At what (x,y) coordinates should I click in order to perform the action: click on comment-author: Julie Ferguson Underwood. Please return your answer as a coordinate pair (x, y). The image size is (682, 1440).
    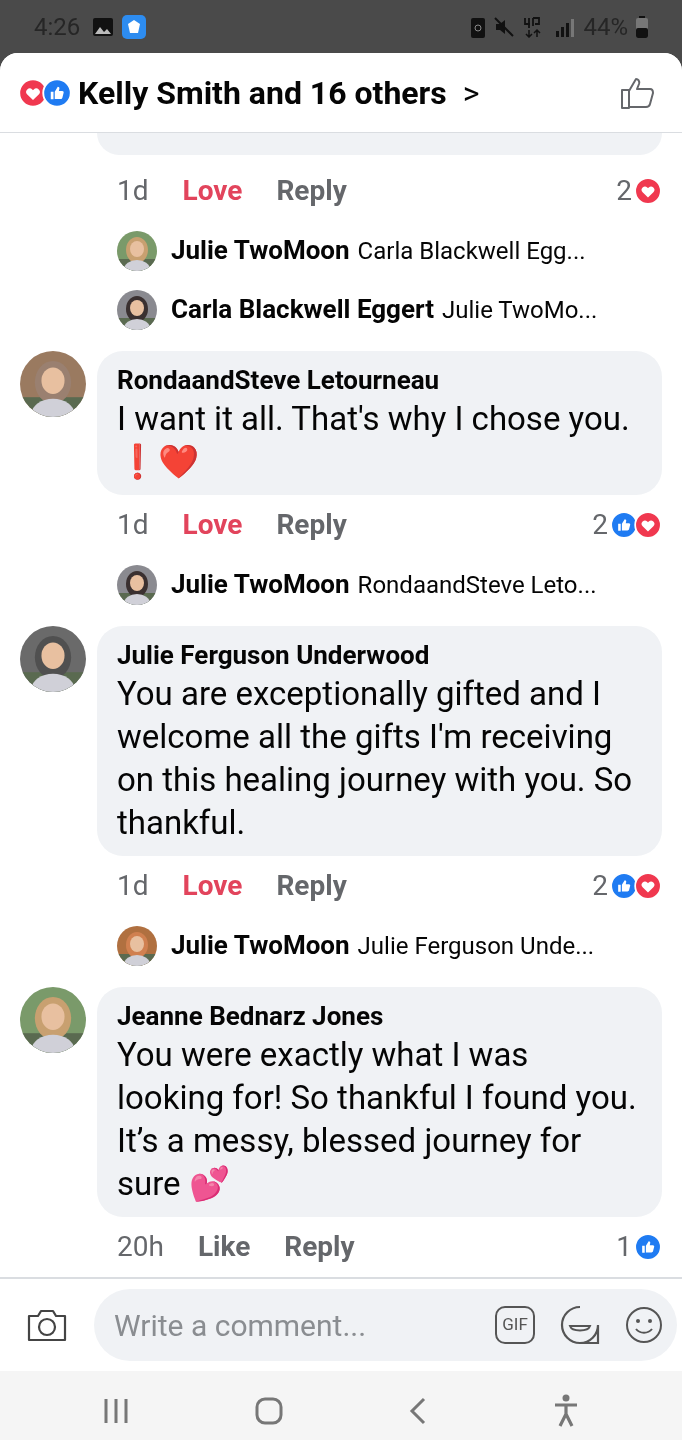
    Looking at the image, I should click on (274, 655).